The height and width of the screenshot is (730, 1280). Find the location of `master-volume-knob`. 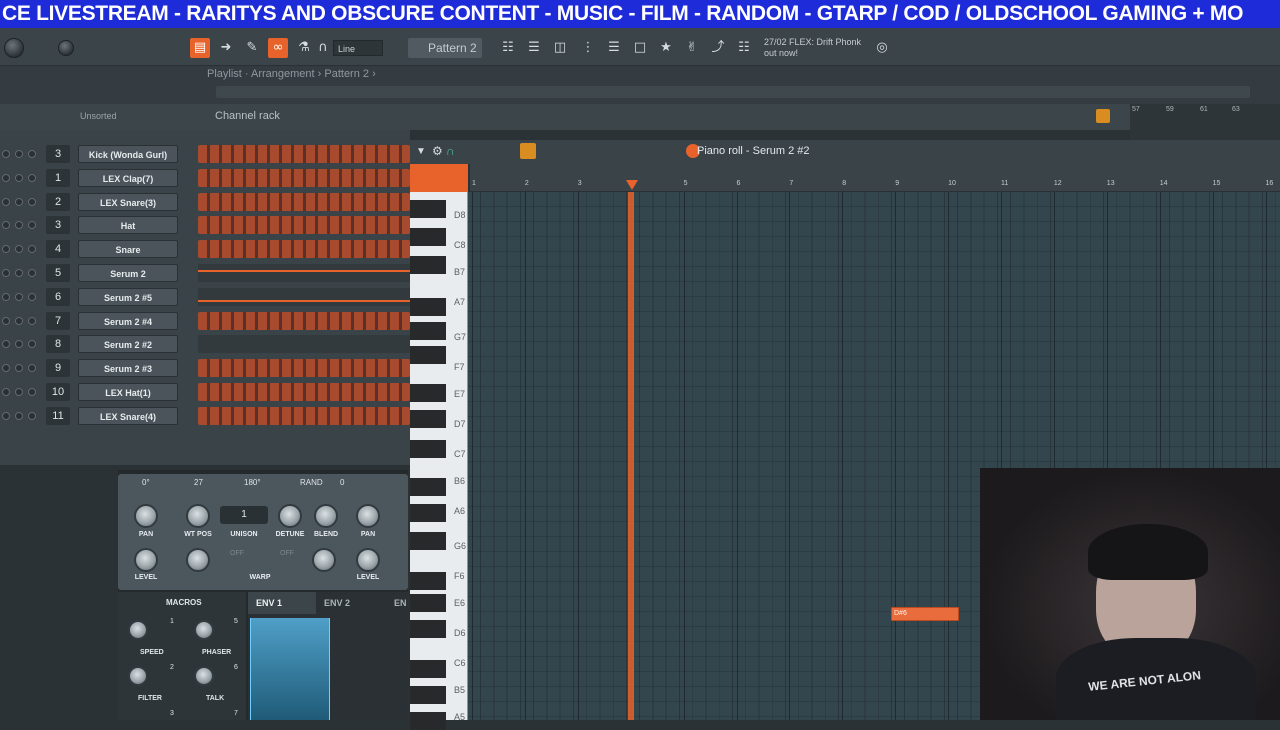

master-volume-knob is located at coordinates (14, 48).